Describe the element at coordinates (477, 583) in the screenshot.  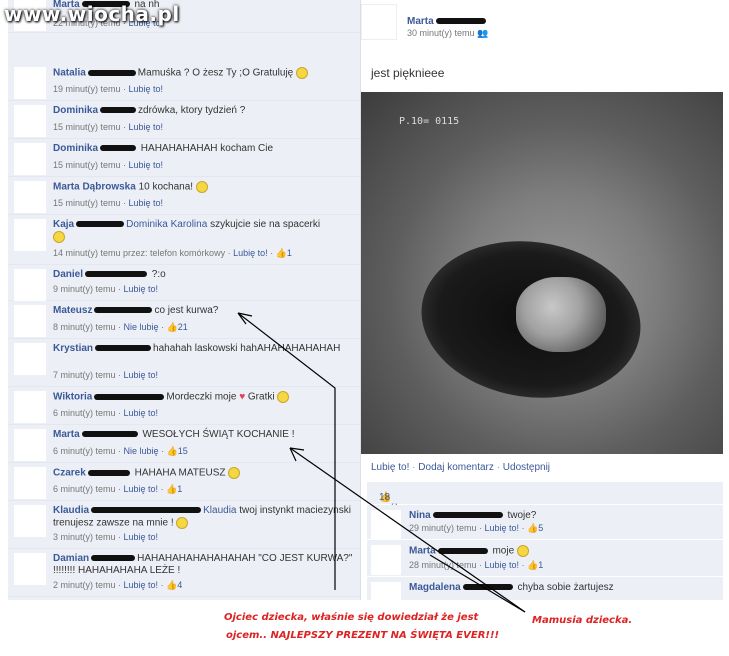
I see `arrow-to-marta-right` at that location.